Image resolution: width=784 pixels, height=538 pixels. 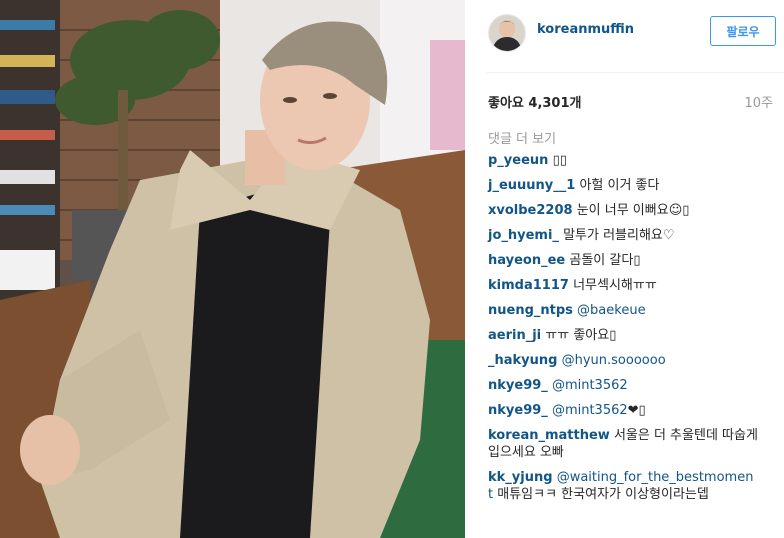 What do you see at coordinates (522, 137) in the screenshot?
I see `view-more-comments-link: 댓글 더 보기` at bounding box center [522, 137].